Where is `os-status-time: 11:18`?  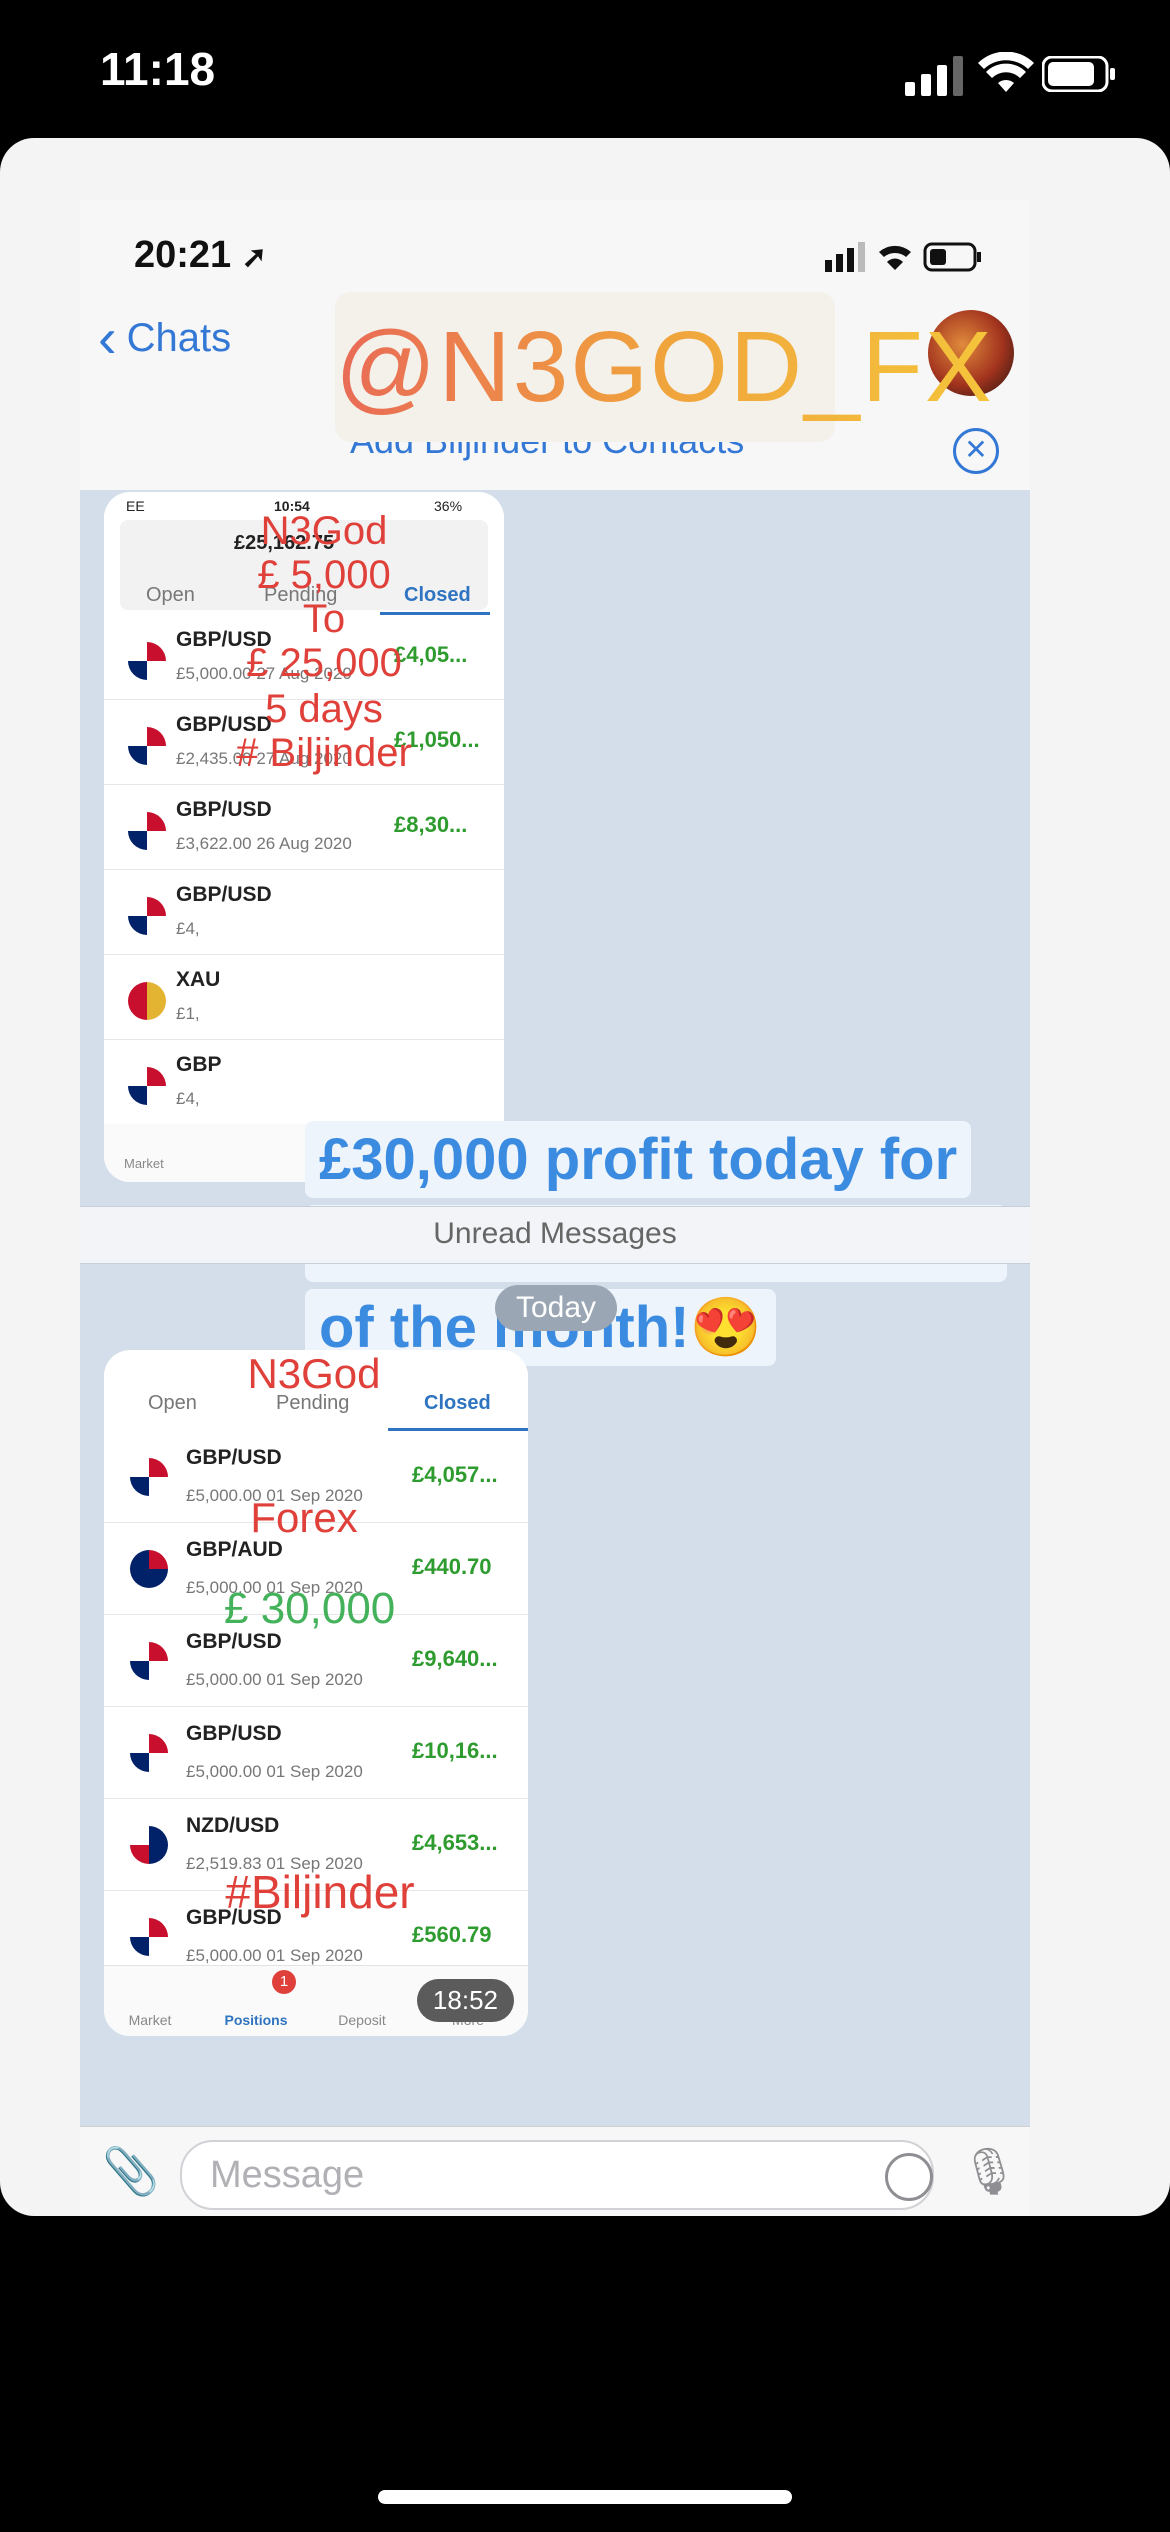 os-status-time: 11:18 is located at coordinates (158, 69).